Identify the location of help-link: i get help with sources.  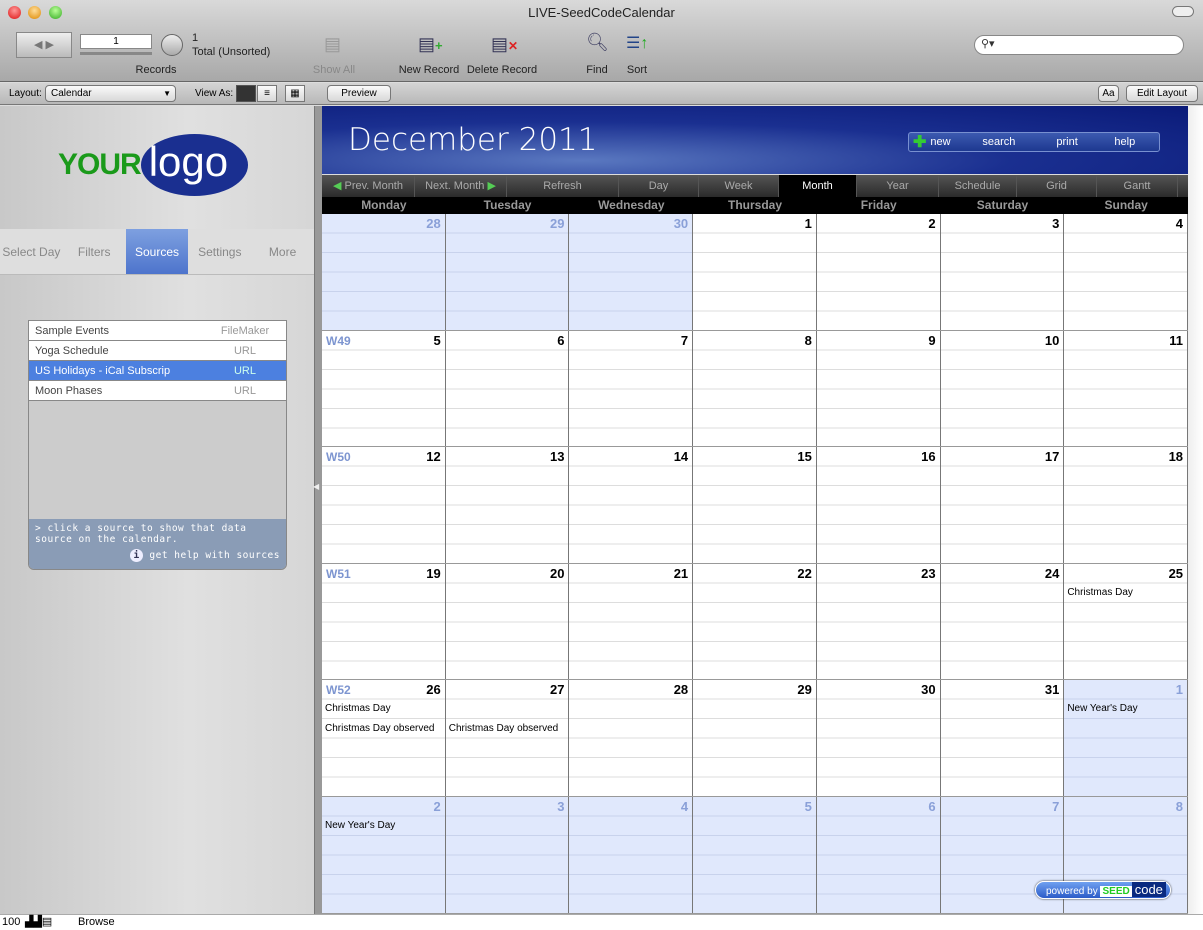
(157, 555).